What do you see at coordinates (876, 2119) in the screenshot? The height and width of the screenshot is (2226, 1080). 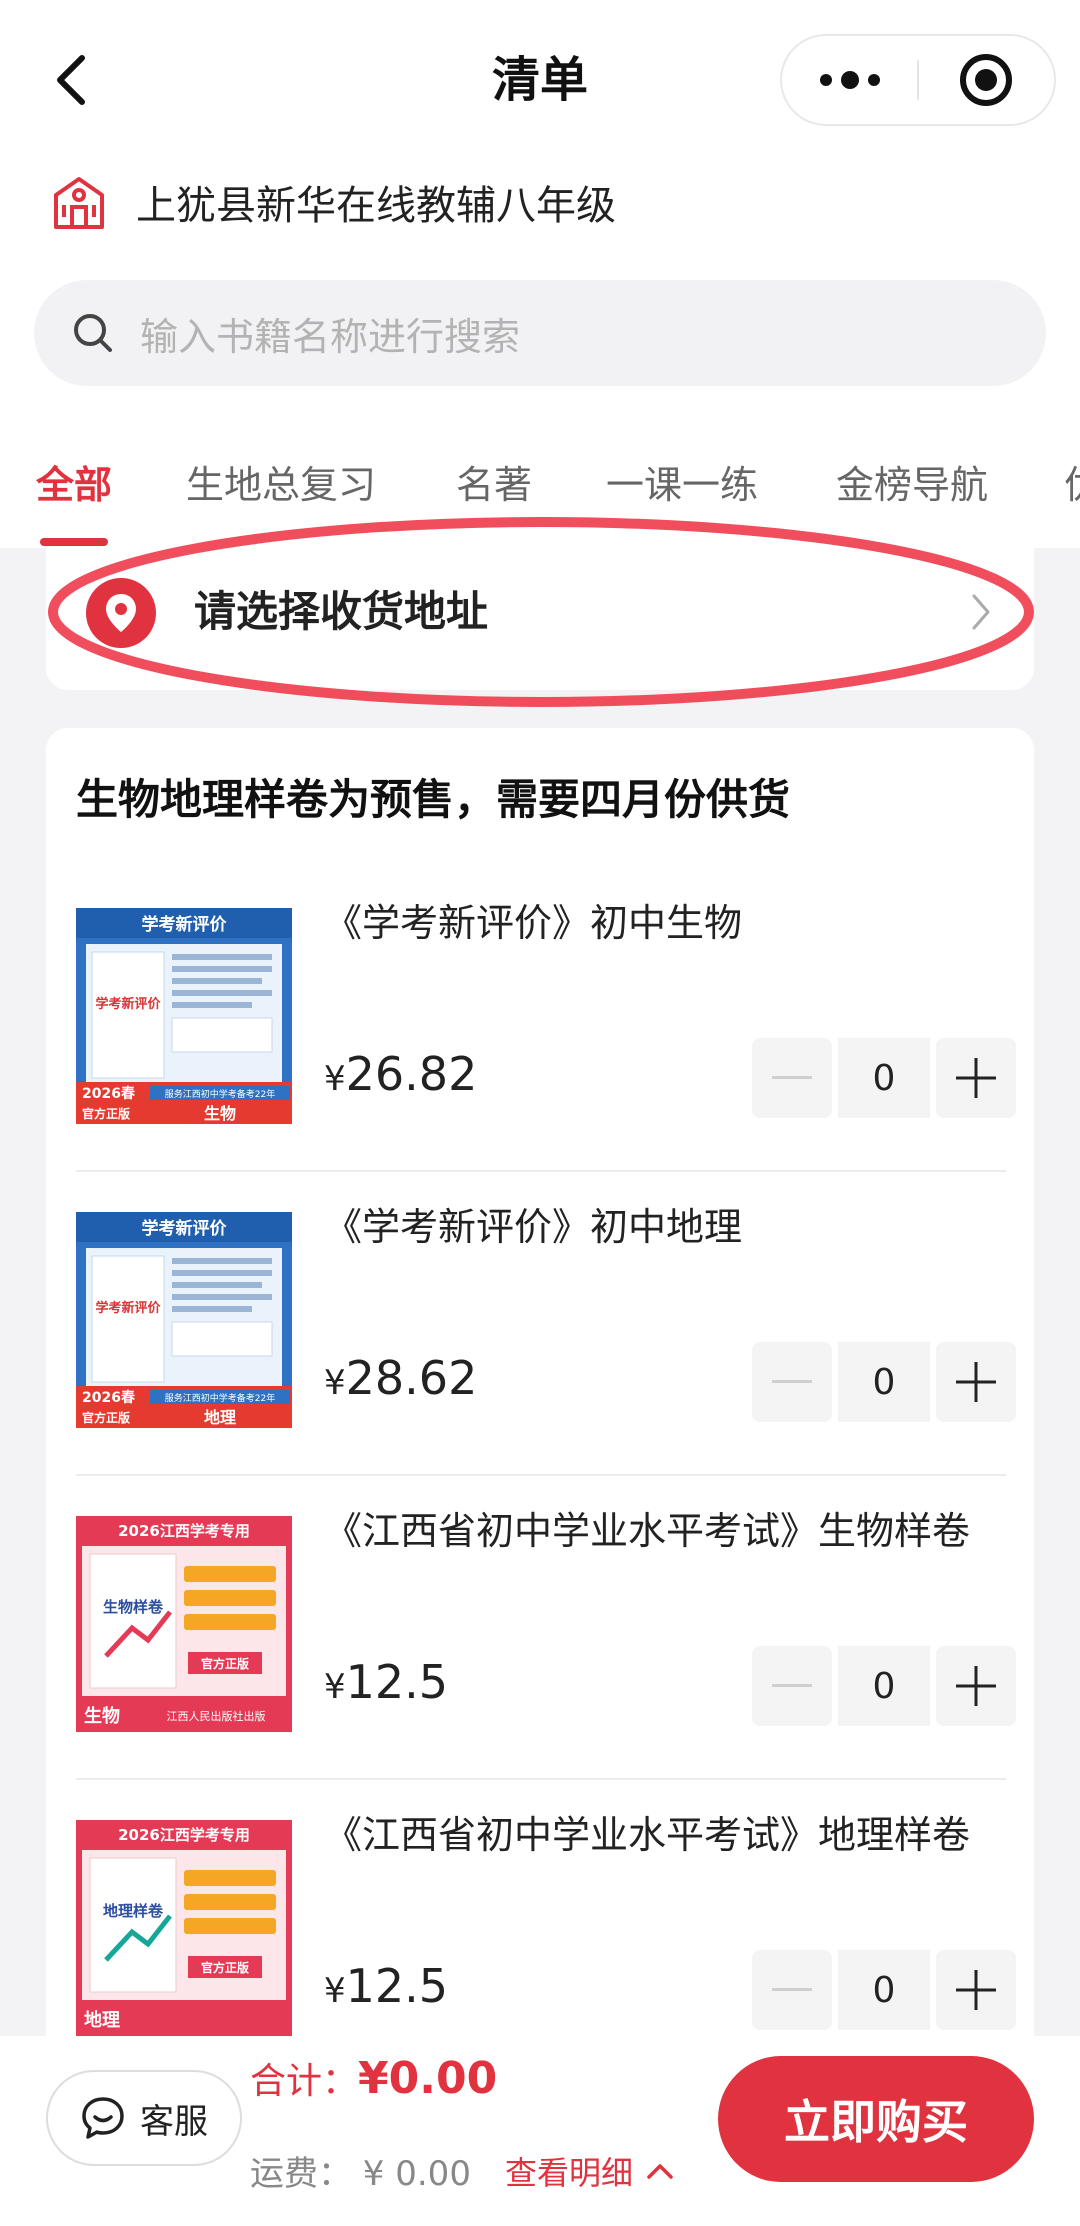 I see `buy-now-button: 立即购买` at bounding box center [876, 2119].